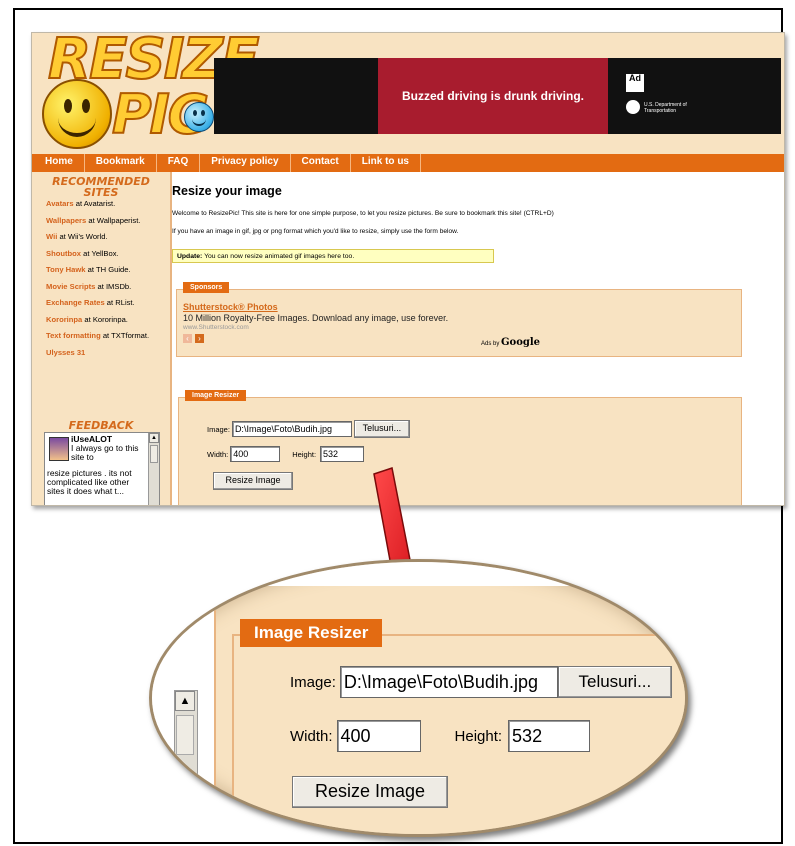  What do you see at coordinates (121, 163) in the screenshot?
I see `nav-bookmark: Bookmark` at bounding box center [121, 163].